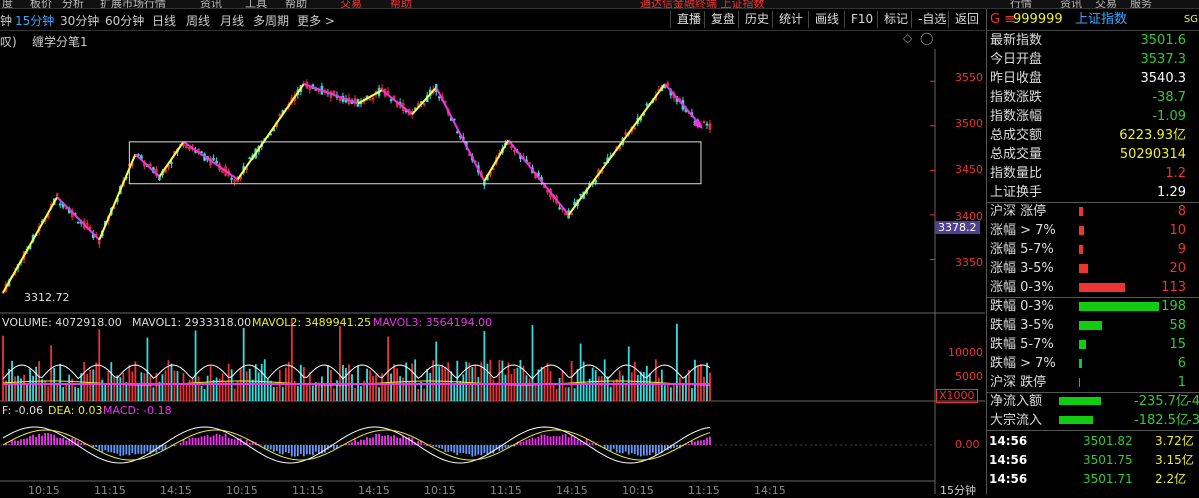  What do you see at coordinates (133, 4) in the screenshot?
I see `menu-item: 扩展市场行情` at bounding box center [133, 4].